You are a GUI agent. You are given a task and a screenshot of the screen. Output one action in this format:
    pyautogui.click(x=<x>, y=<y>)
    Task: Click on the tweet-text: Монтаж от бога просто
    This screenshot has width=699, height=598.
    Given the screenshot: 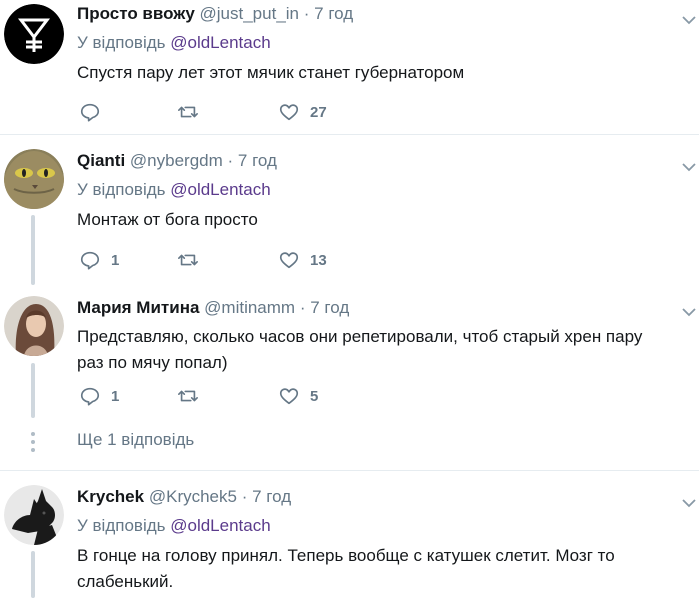 What is the action you would take?
    pyautogui.click(x=167, y=219)
    